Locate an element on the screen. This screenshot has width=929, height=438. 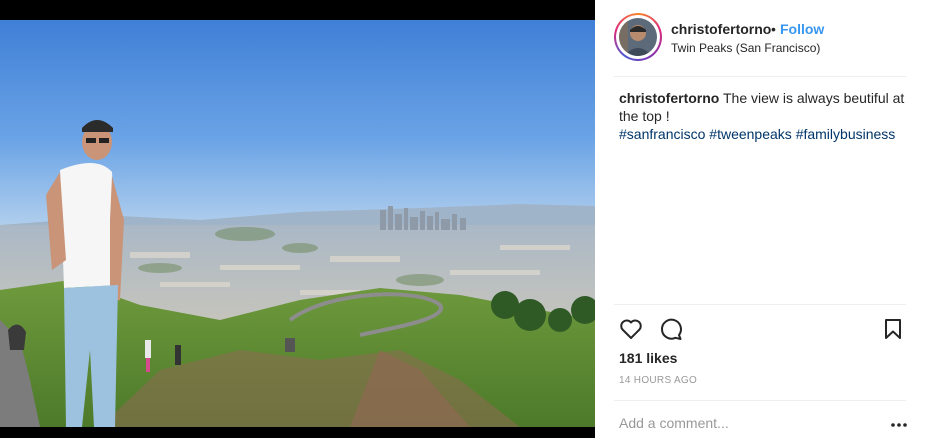
avatar is located at coordinates (638, 37).